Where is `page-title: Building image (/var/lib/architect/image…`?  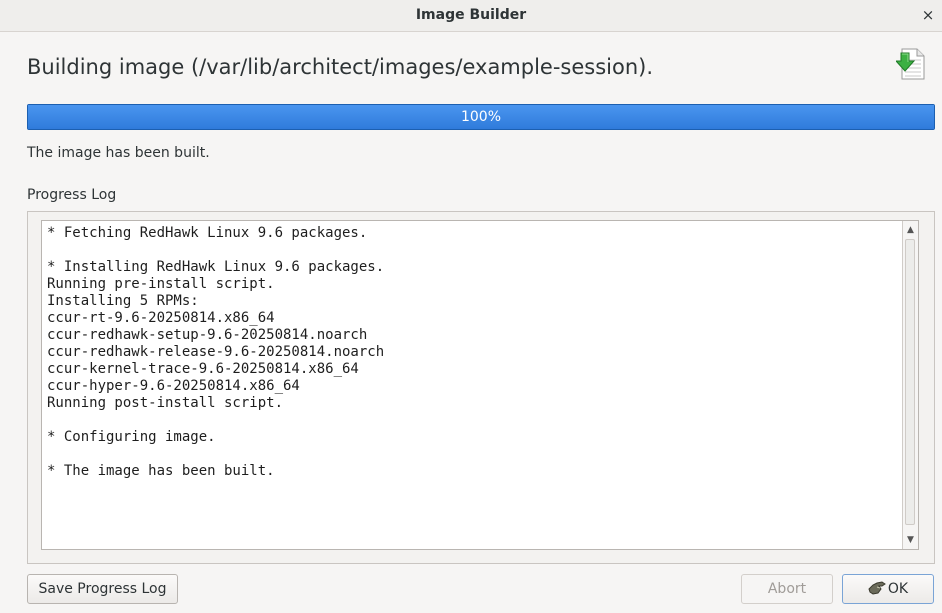 page-title: Building image (/var/lib/architect/image… is located at coordinates (340, 67).